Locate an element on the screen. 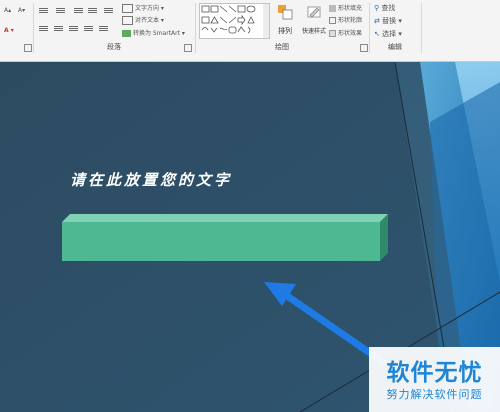 The width and height of the screenshot is (500, 412). align-left-icon is located at coordinates (42, 29).